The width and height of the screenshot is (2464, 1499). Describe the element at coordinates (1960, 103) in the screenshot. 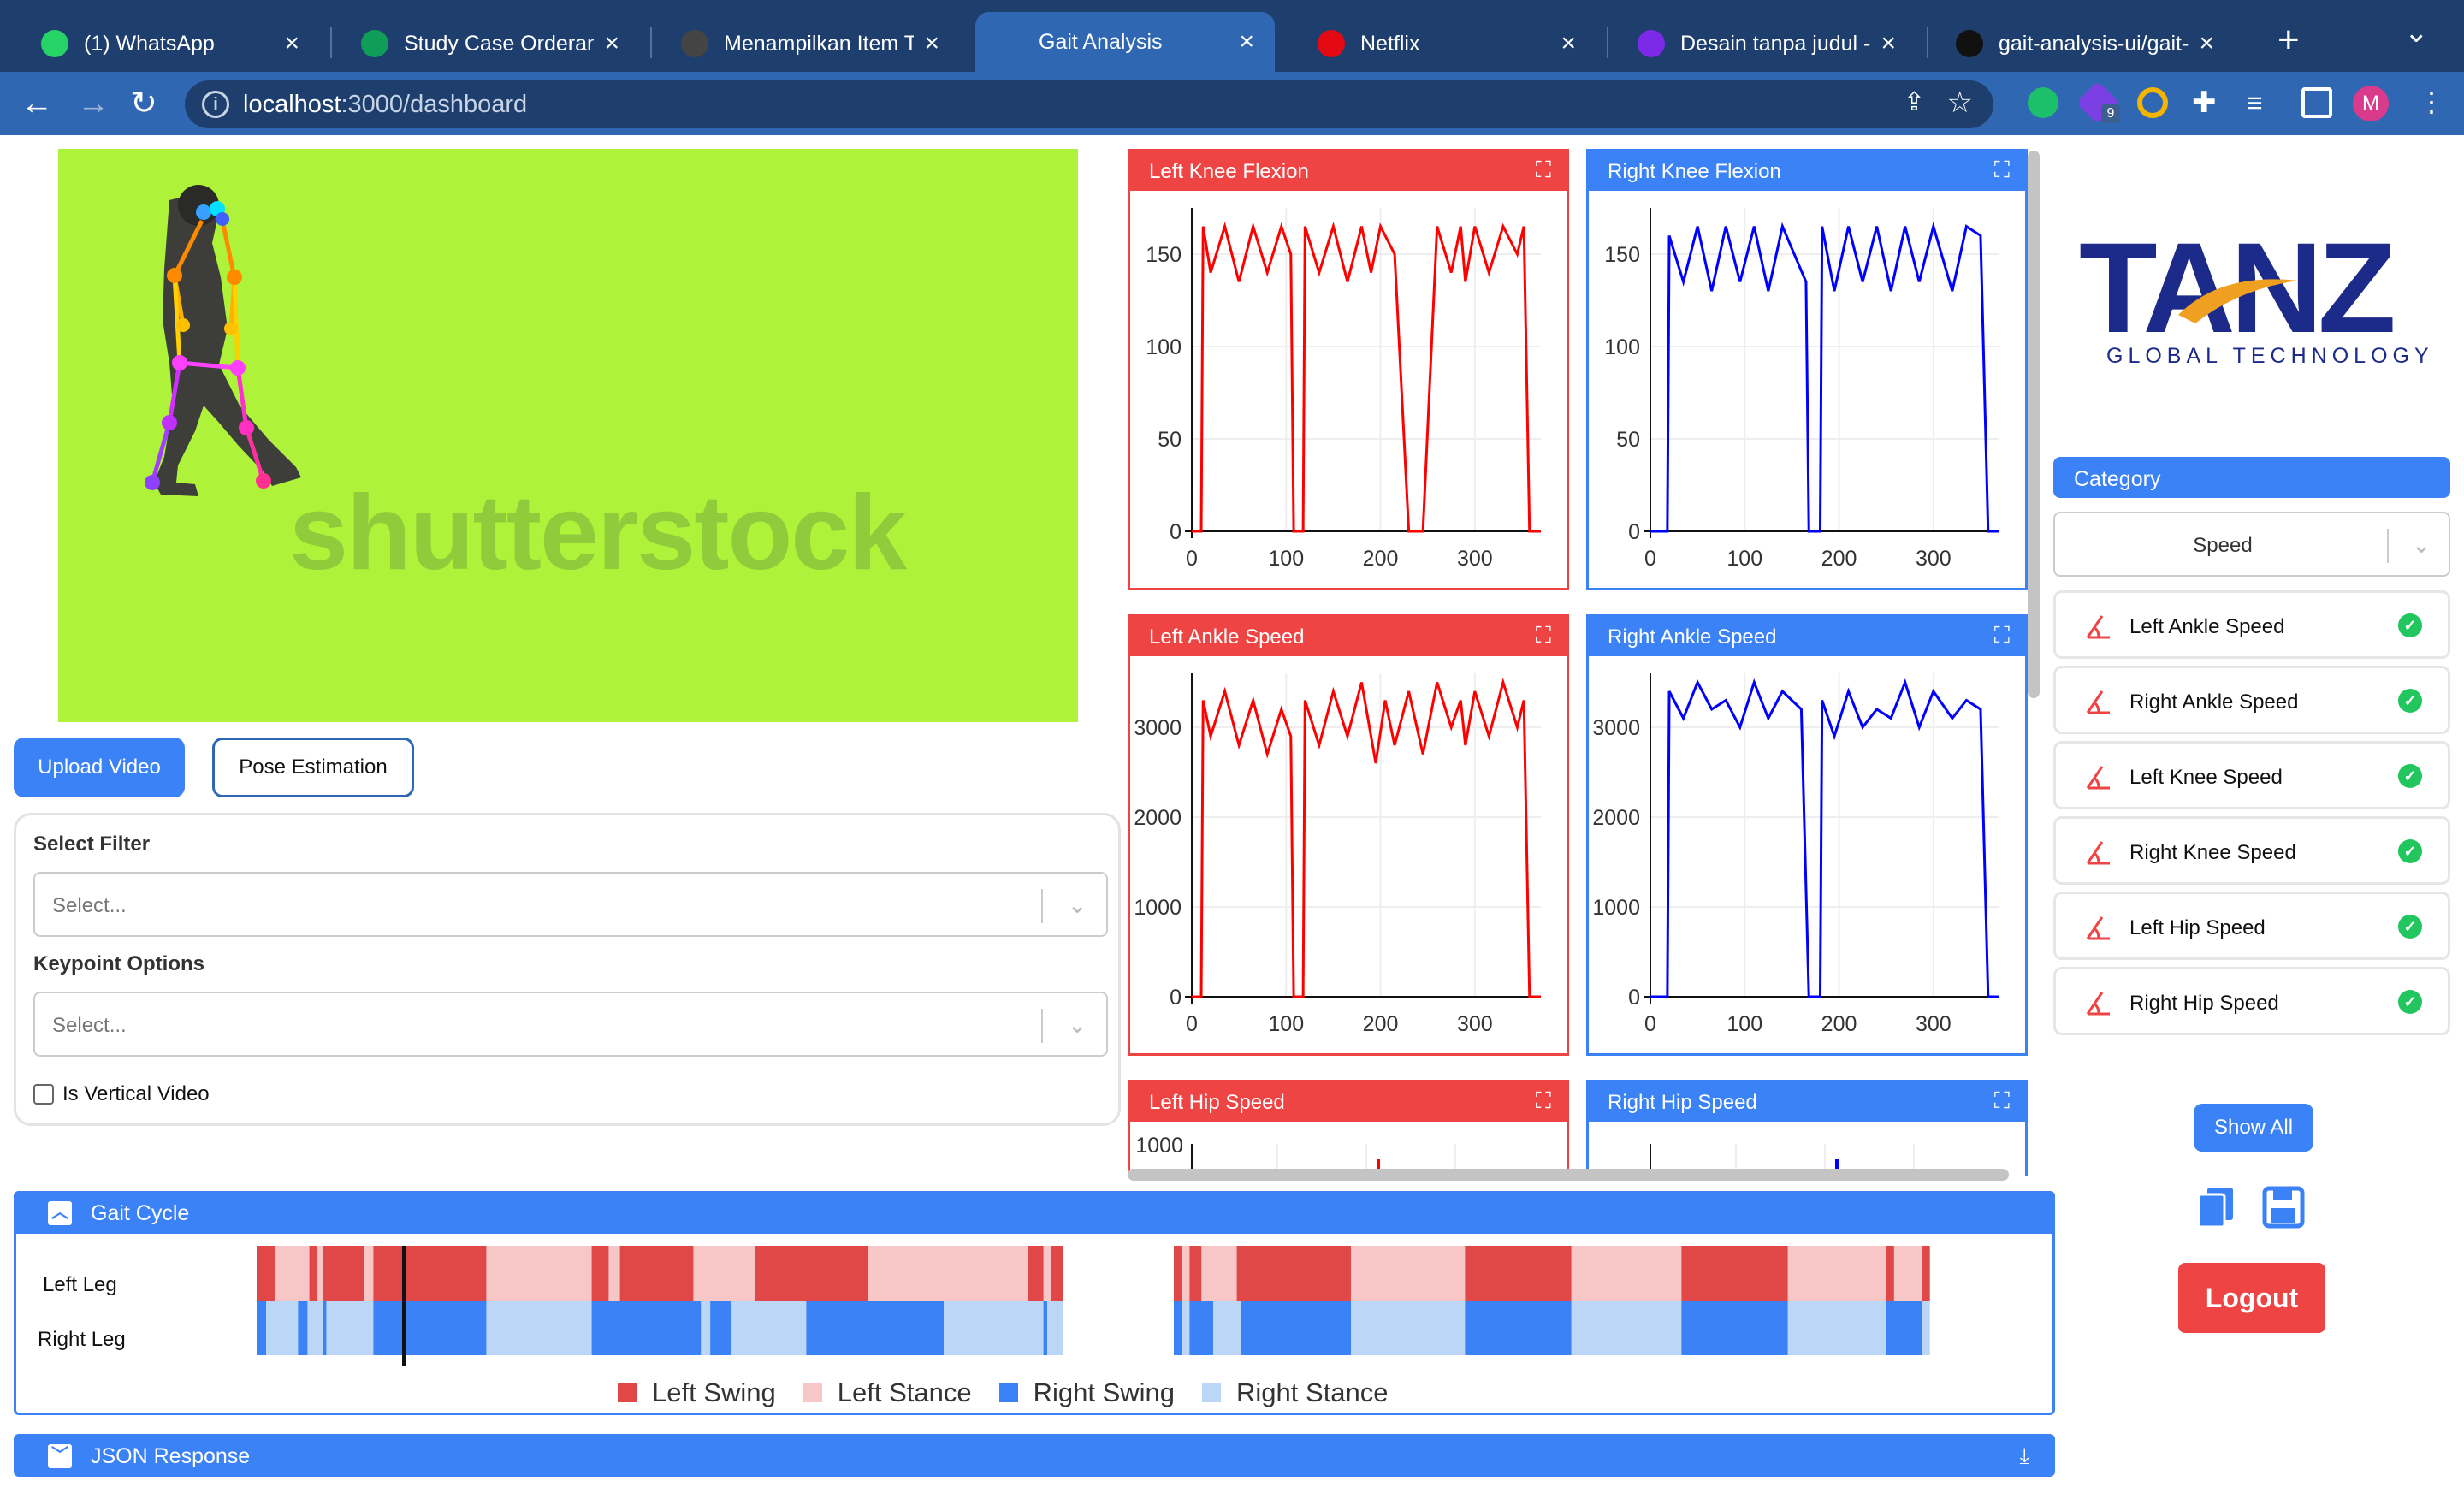

I see `bookmark-star-icon: ☆` at that location.